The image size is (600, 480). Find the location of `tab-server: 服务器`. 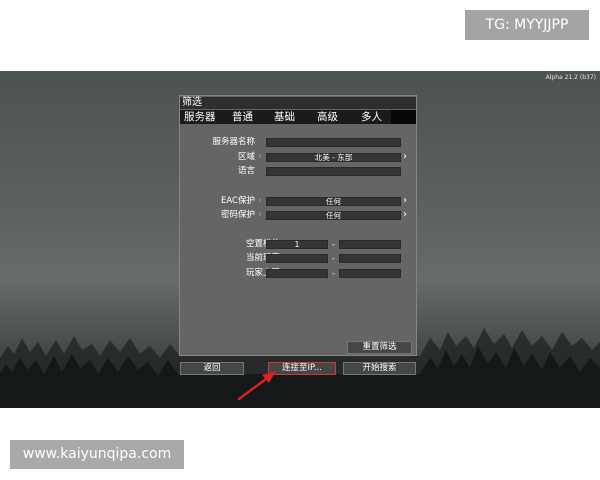

tab-server: 服务器 is located at coordinates (200, 117).